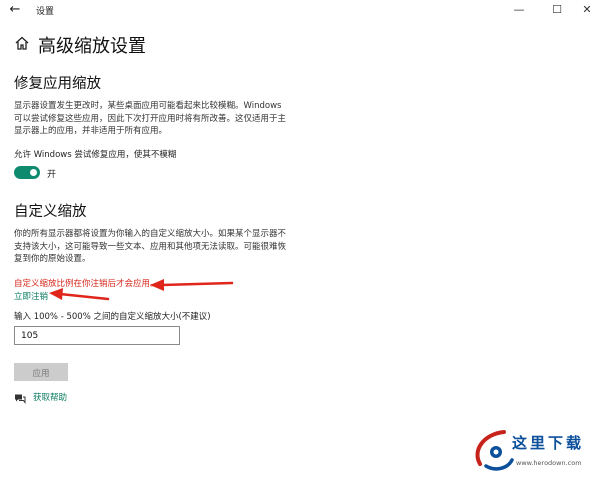 Image resolution: width=600 pixels, height=478 pixels. Describe the element at coordinates (549, 463) in the screenshot. I see `watermark-url: www.herodown.com` at that location.